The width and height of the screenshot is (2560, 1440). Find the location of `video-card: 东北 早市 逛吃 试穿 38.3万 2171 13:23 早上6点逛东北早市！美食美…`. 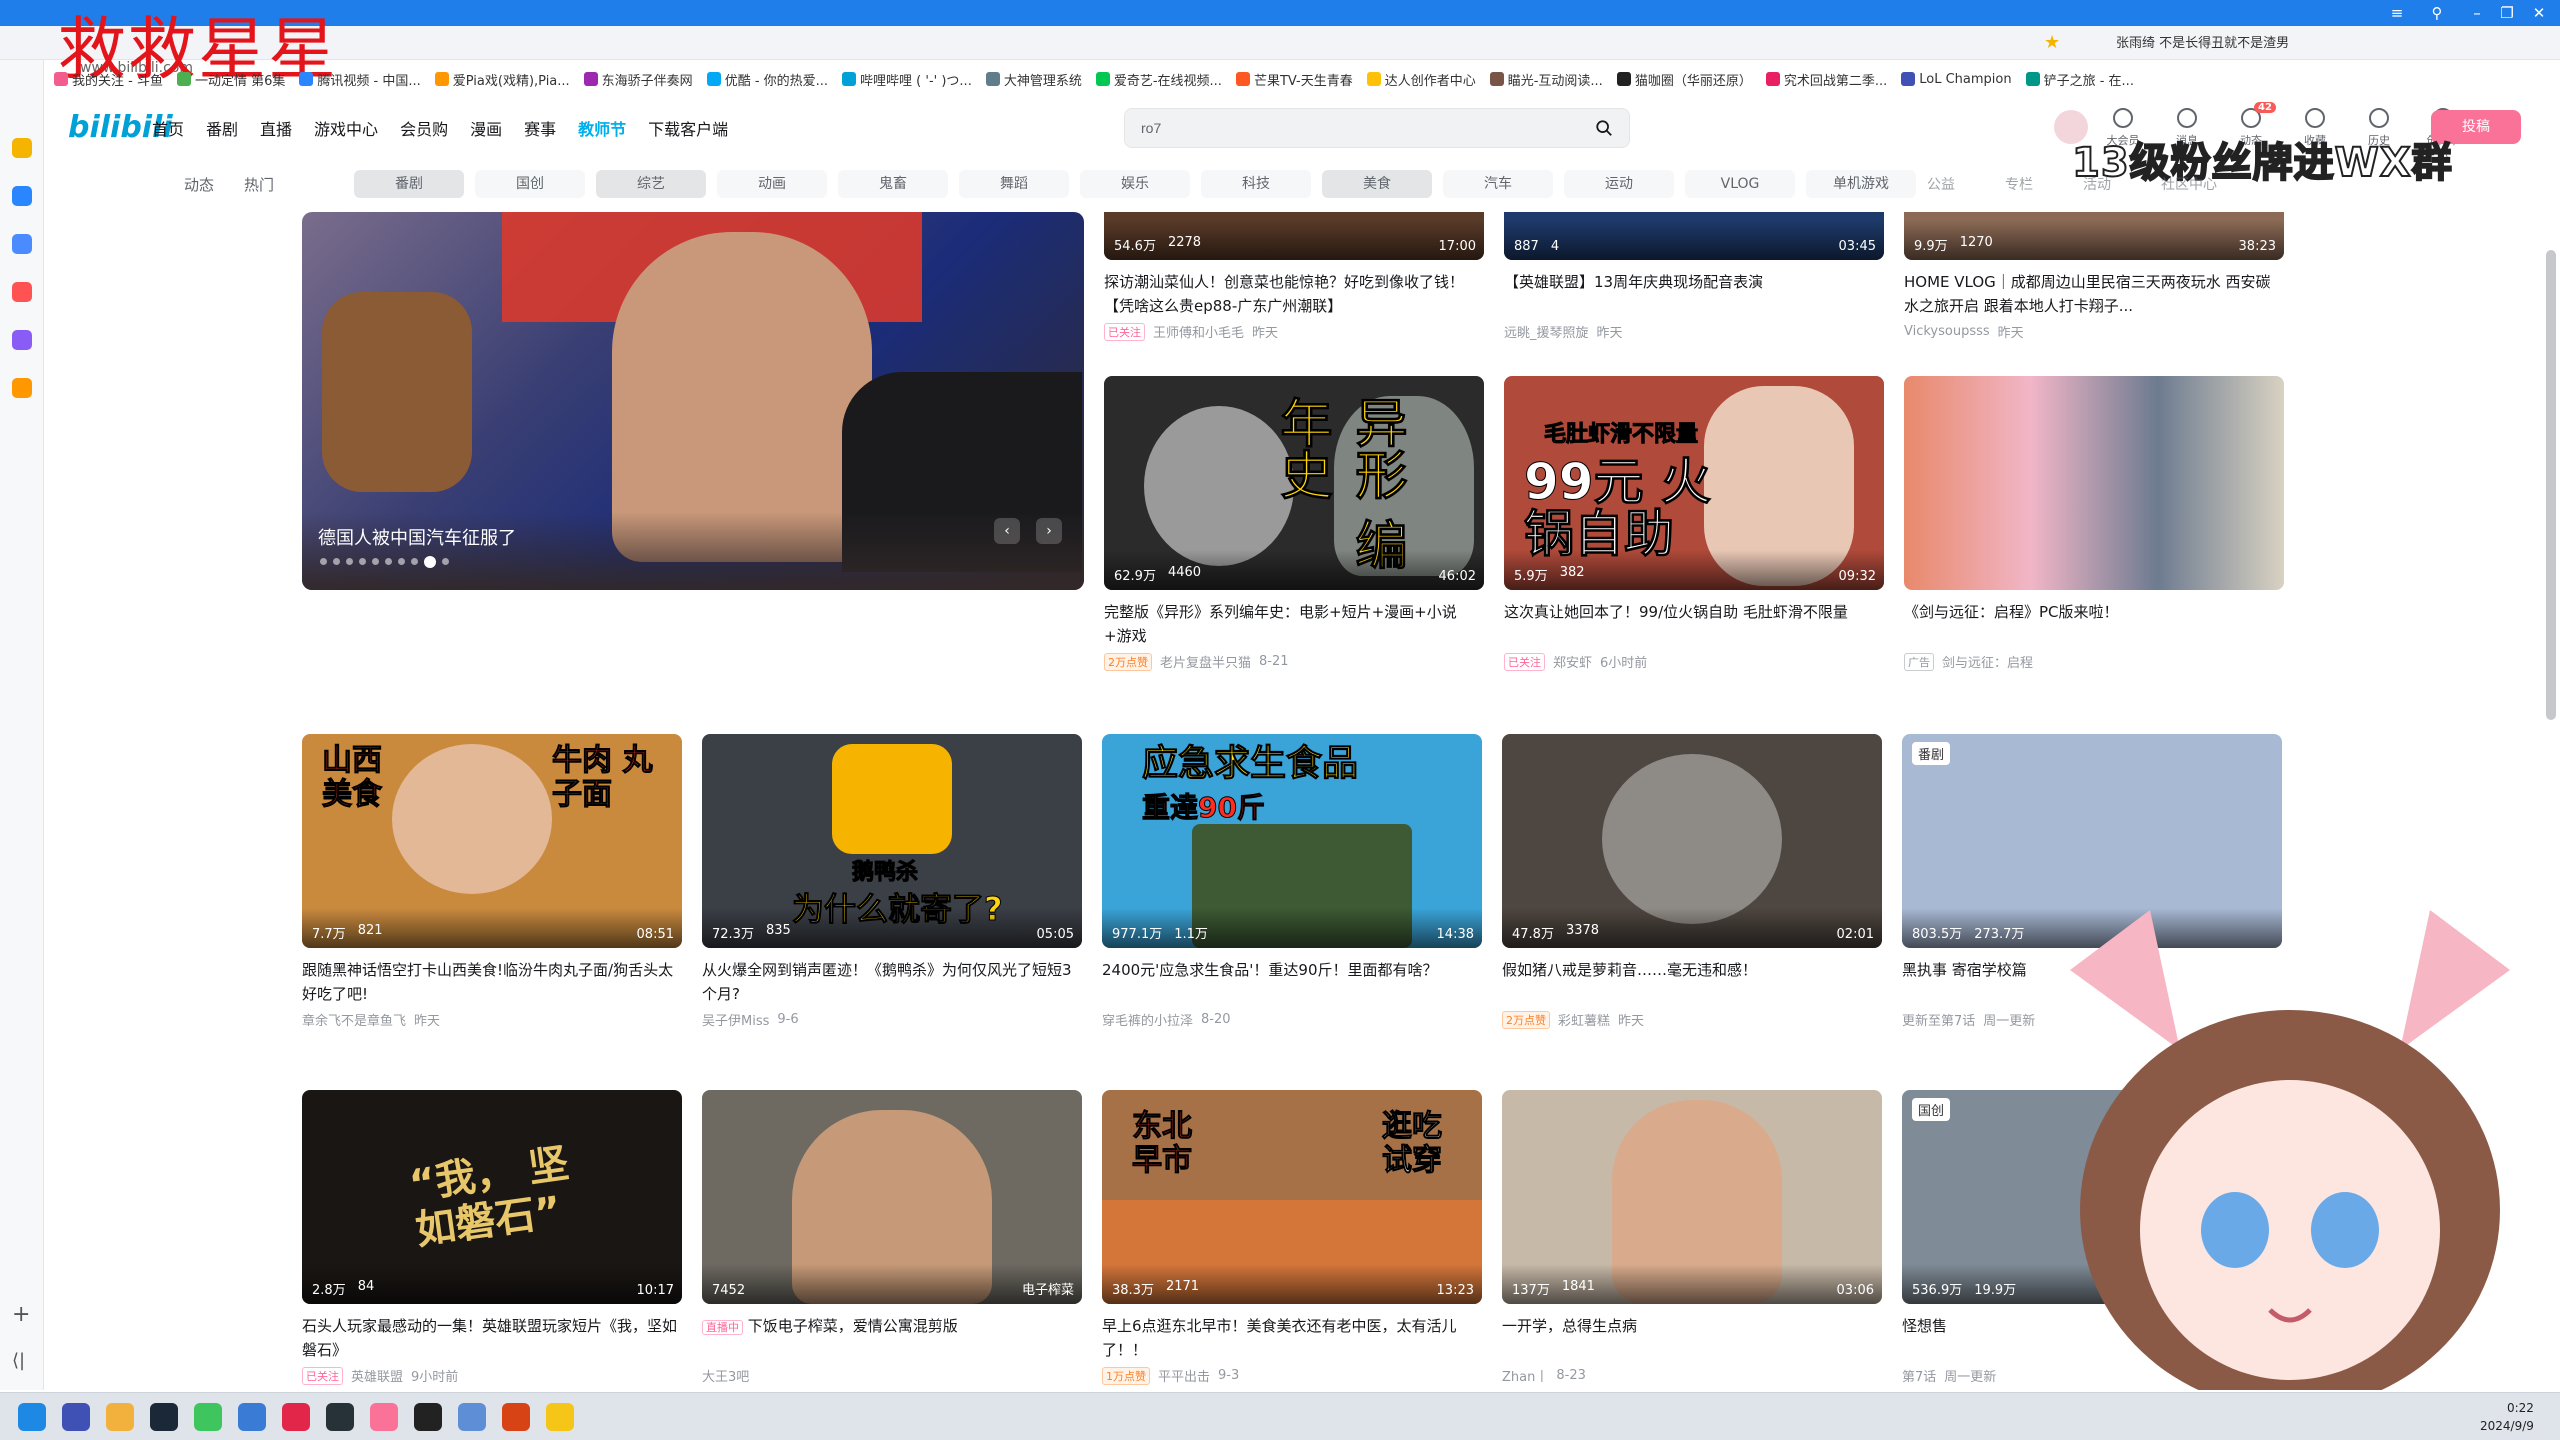

video-card: 东北 早市 逛吃 试穿 38.3万 2171 13:23 早上6点逛东北早市！美食美… is located at coordinates (1292, 1237).